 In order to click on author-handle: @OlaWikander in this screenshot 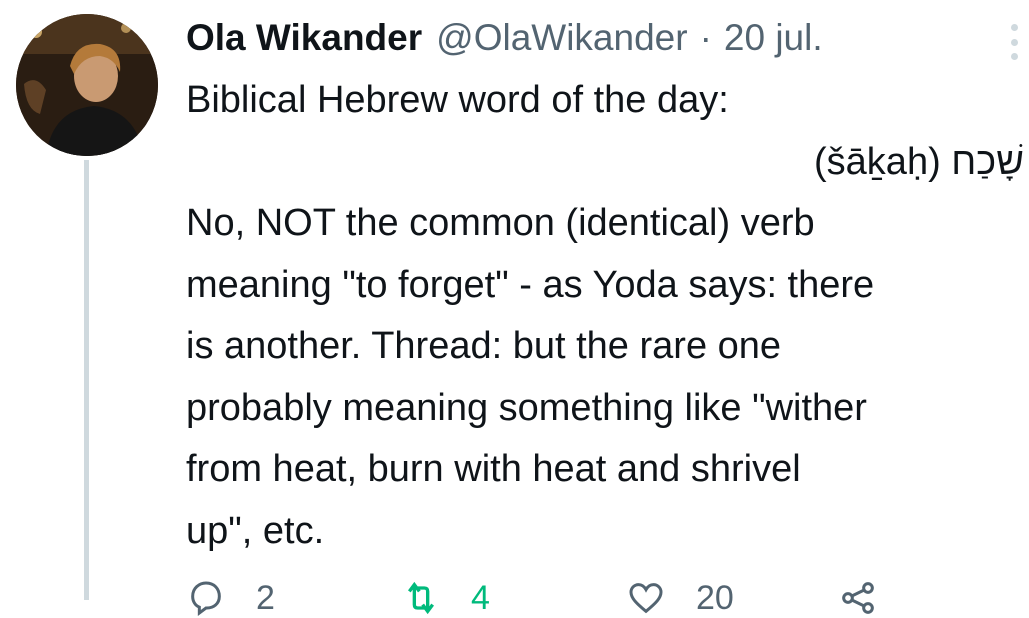, I will do `click(561, 38)`.